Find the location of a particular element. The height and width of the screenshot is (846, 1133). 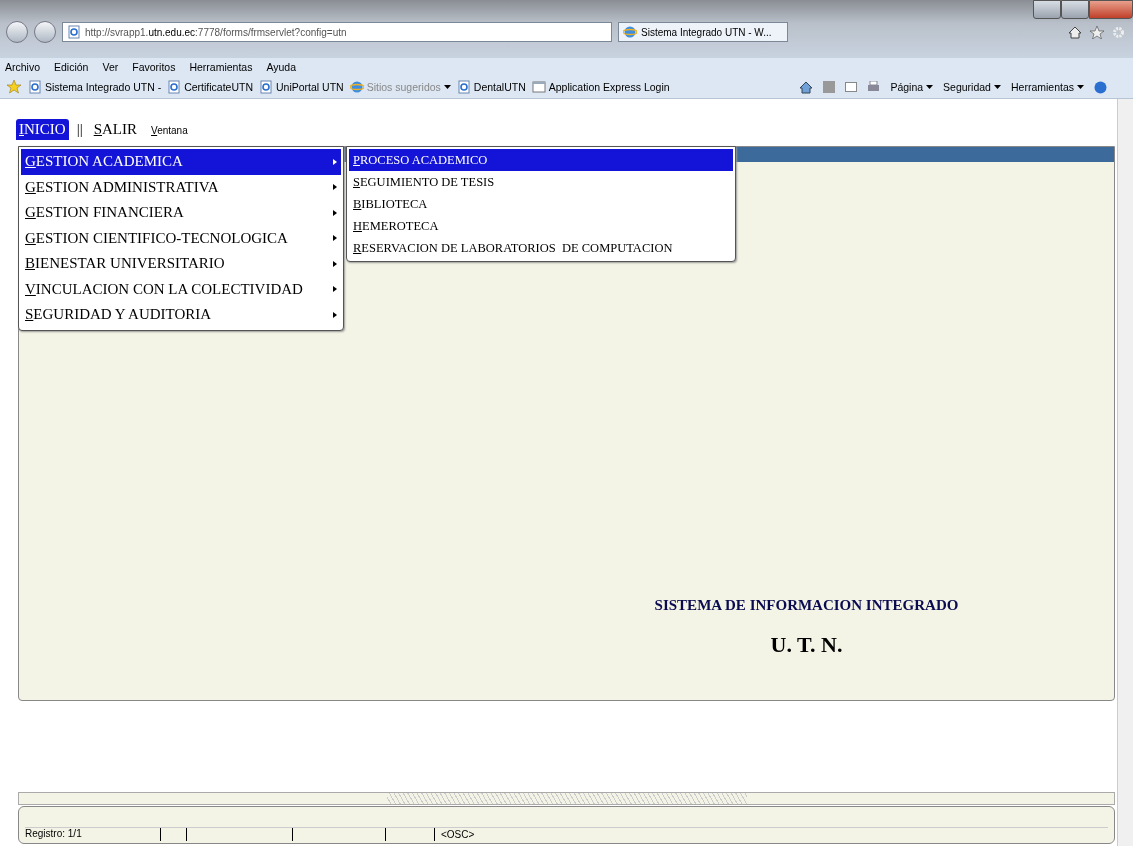

menu-item: PROCESO ACADEMICO is located at coordinates (541, 160).